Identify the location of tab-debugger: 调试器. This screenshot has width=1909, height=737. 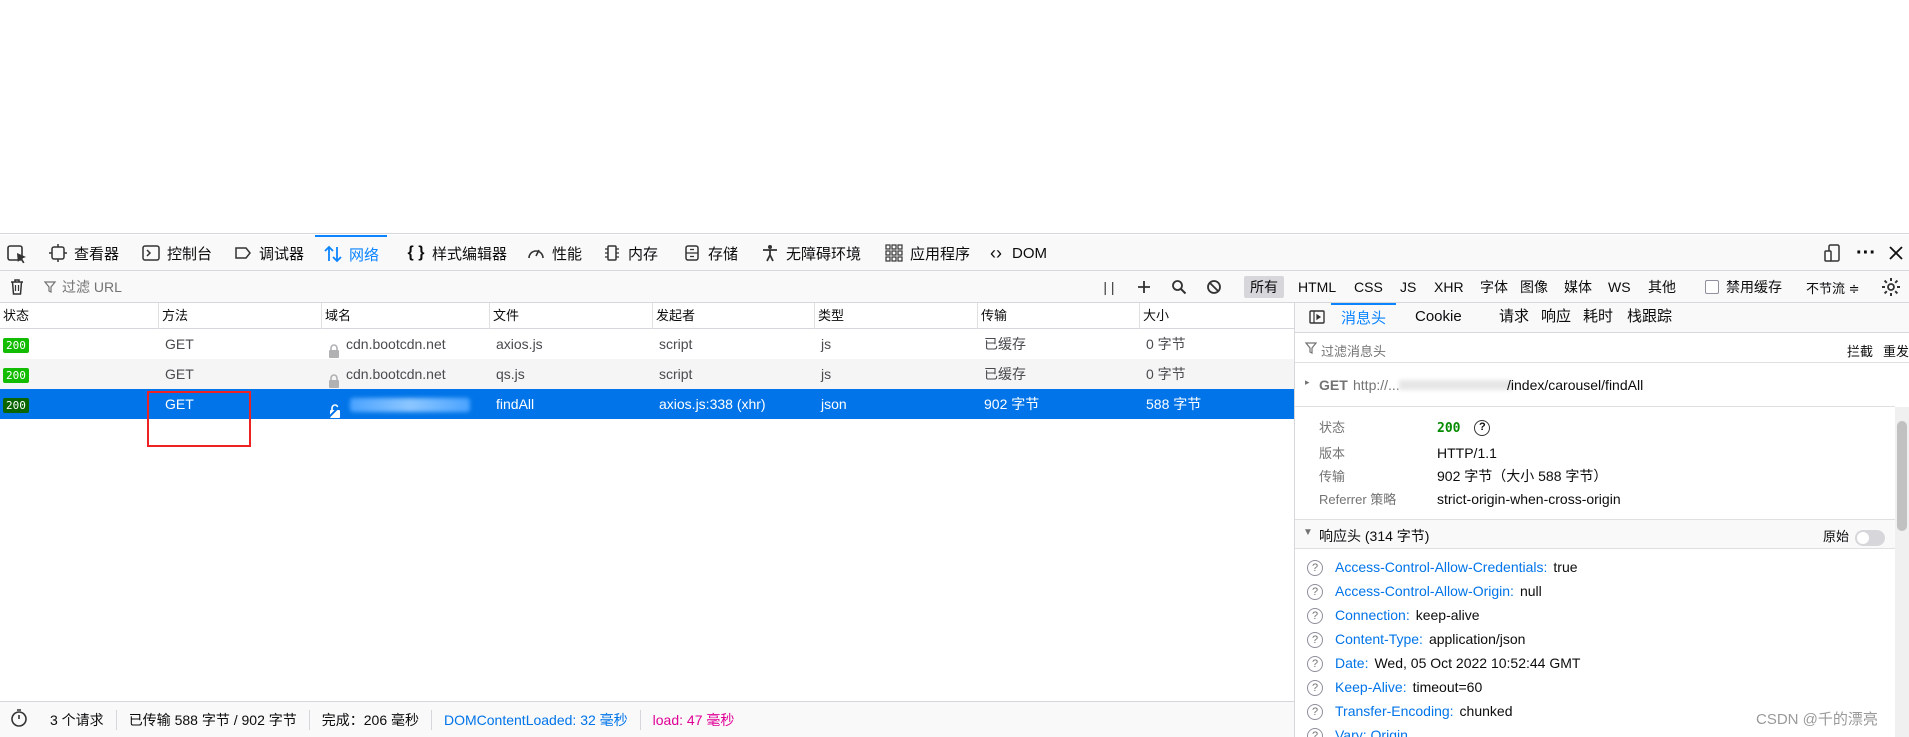
(268, 253).